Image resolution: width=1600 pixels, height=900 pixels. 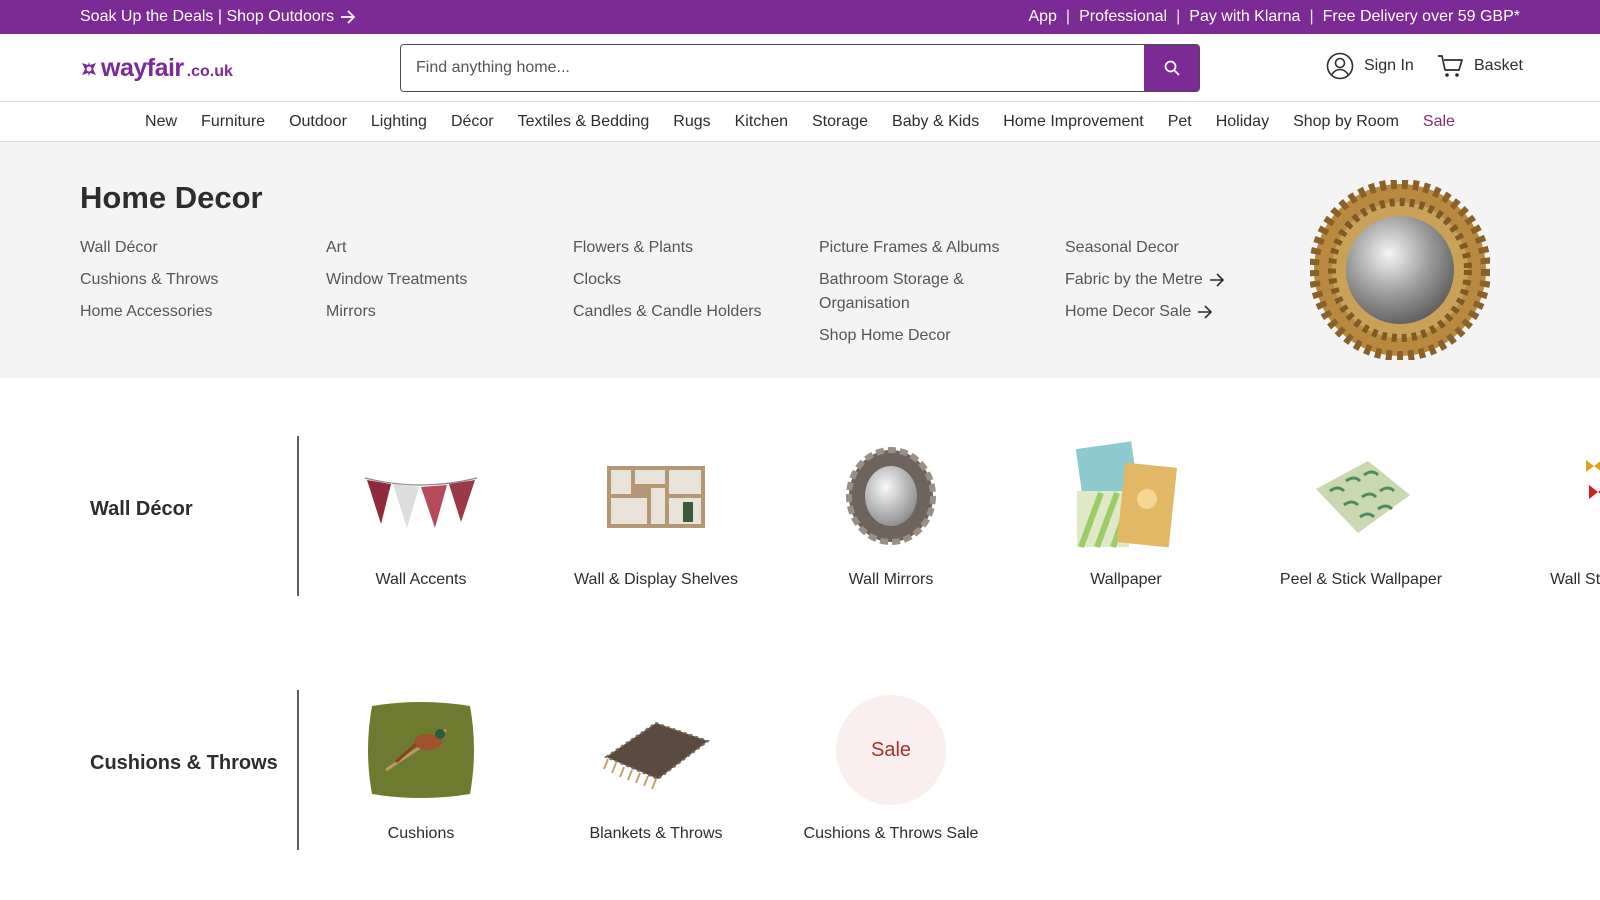 I want to click on category-tile: Wall Accents, so click(x=421, y=514).